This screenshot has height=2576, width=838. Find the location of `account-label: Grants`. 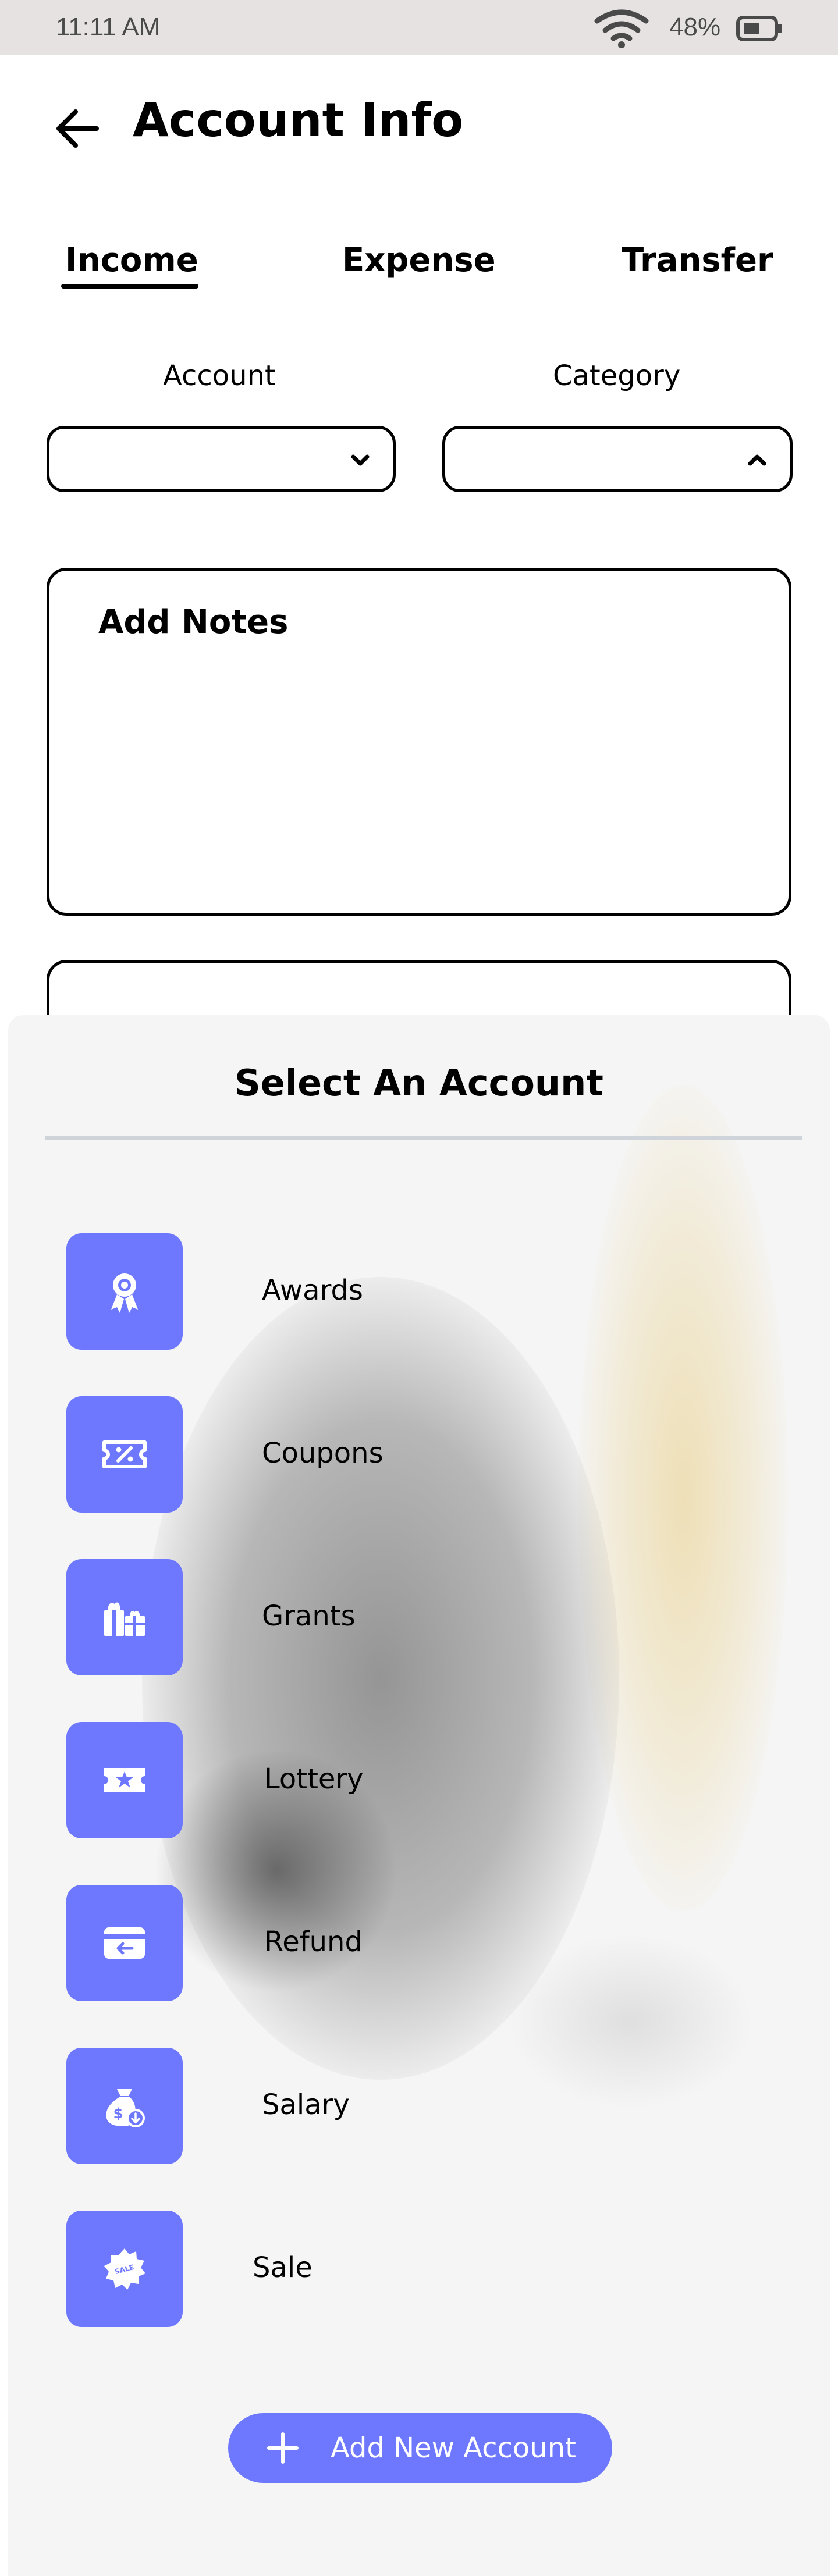

account-label: Grants is located at coordinates (309, 1616).